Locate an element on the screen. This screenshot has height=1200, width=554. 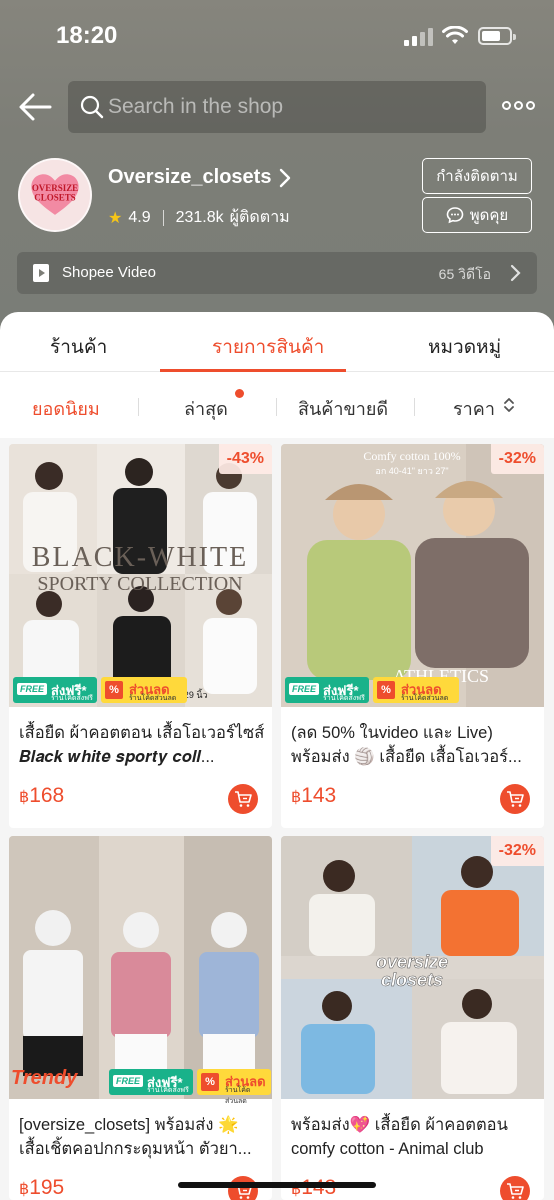
battery-icon is located at coordinates (497, 36).